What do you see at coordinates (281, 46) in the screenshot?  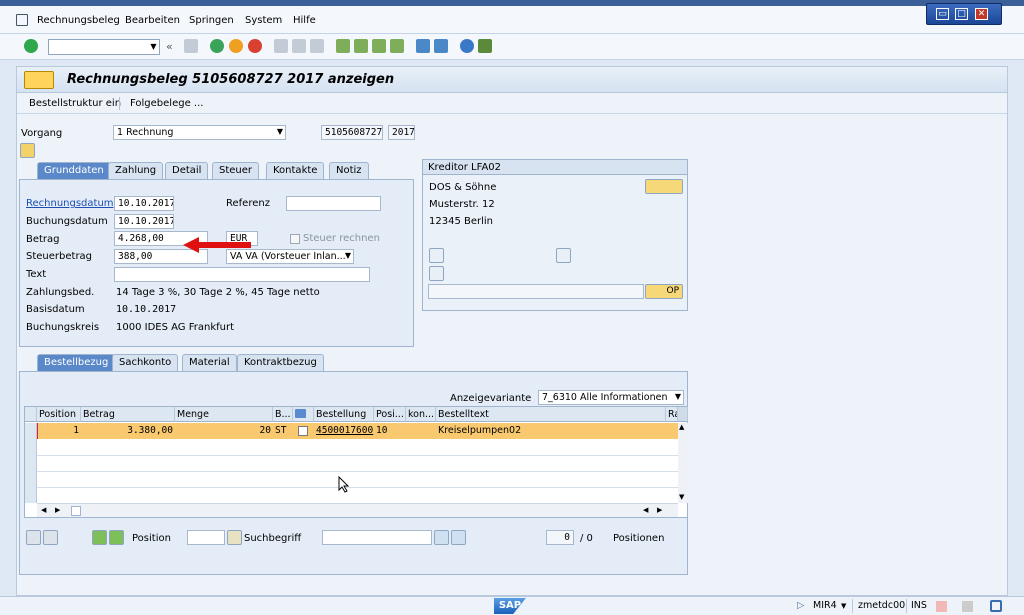 I see `print-icon` at bounding box center [281, 46].